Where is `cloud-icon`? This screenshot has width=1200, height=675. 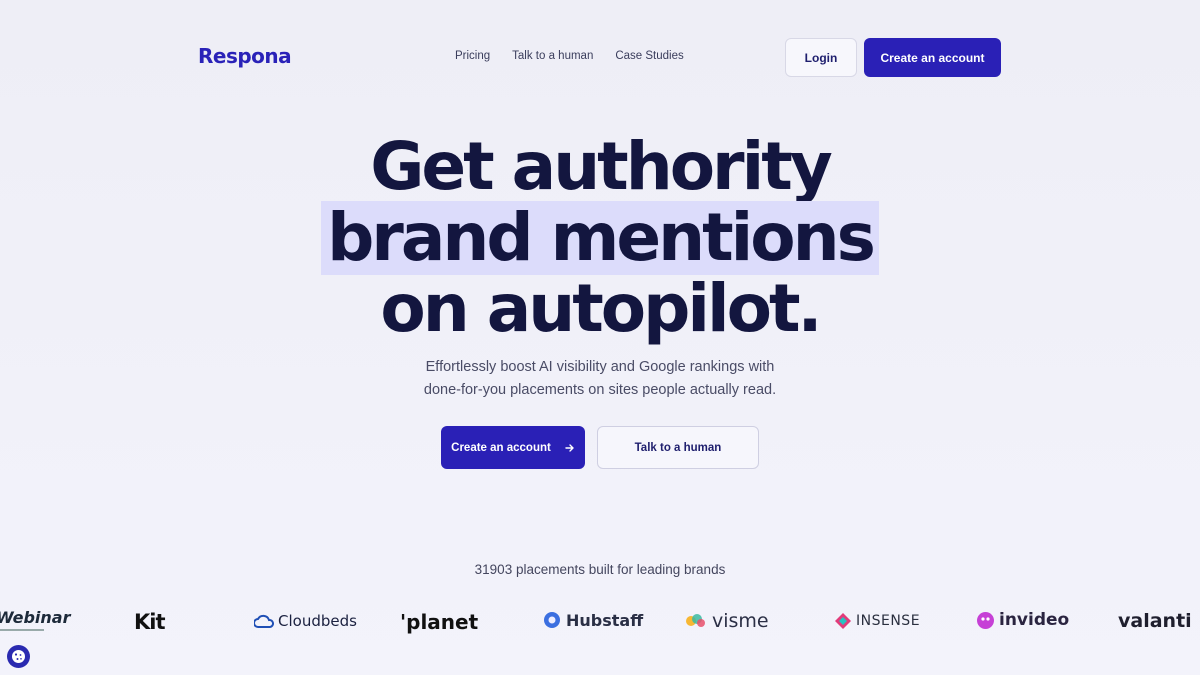 cloud-icon is located at coordinates (264, 621).